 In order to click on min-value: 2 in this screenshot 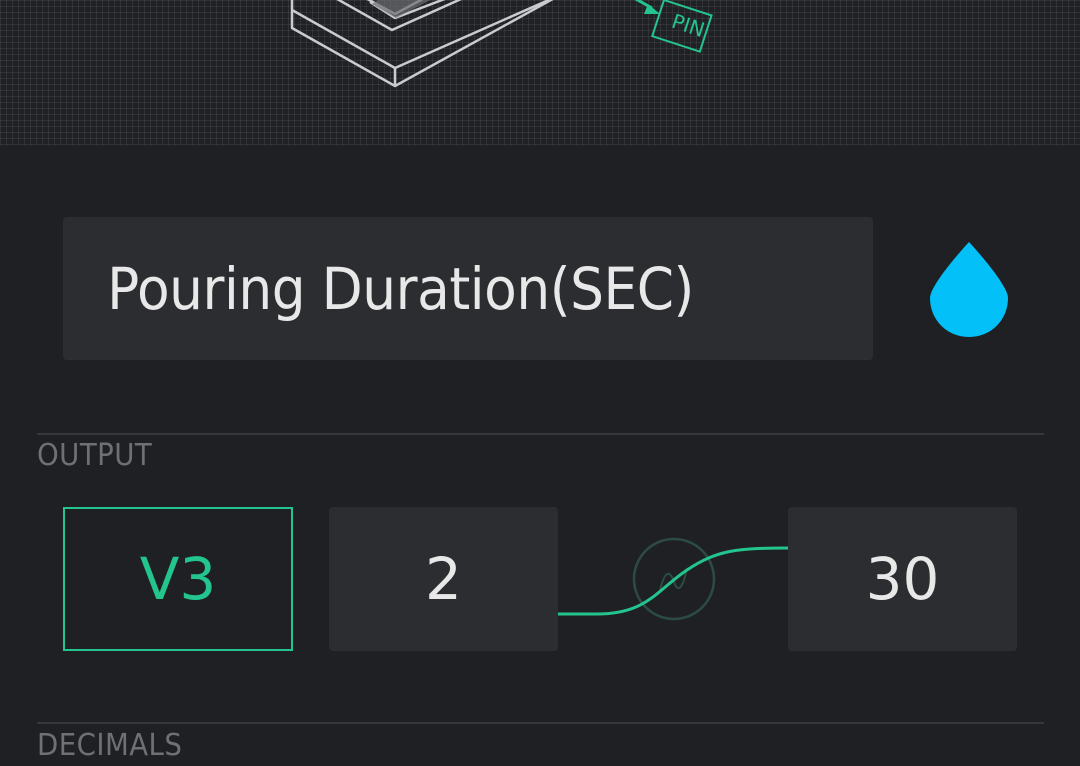, I will do `click(443, 579)`.